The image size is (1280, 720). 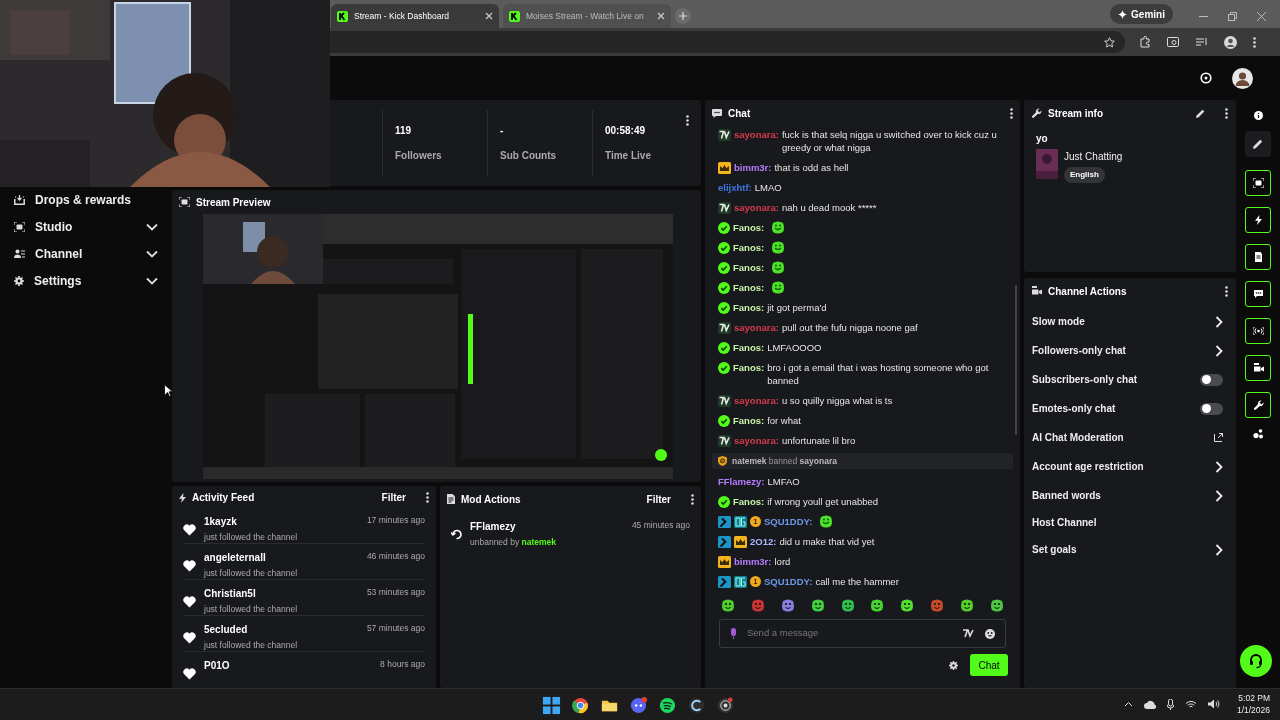 I want to click on sidebar-item: Studio, so click(x=86, y=226).